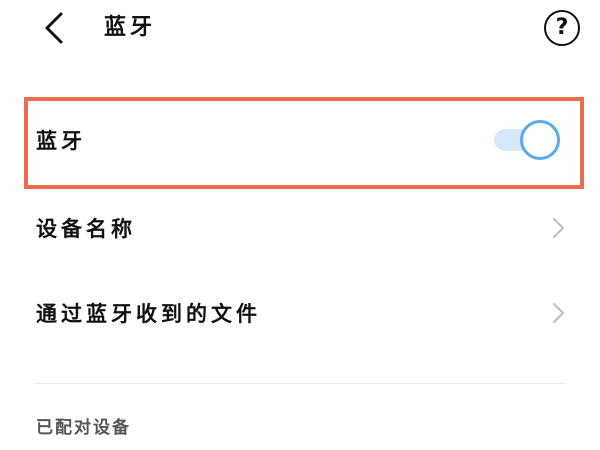 The height and width of the screenshot is (450, 600). I want to click on paired-devices-section-title: 已配对设备, so click(83, 428).